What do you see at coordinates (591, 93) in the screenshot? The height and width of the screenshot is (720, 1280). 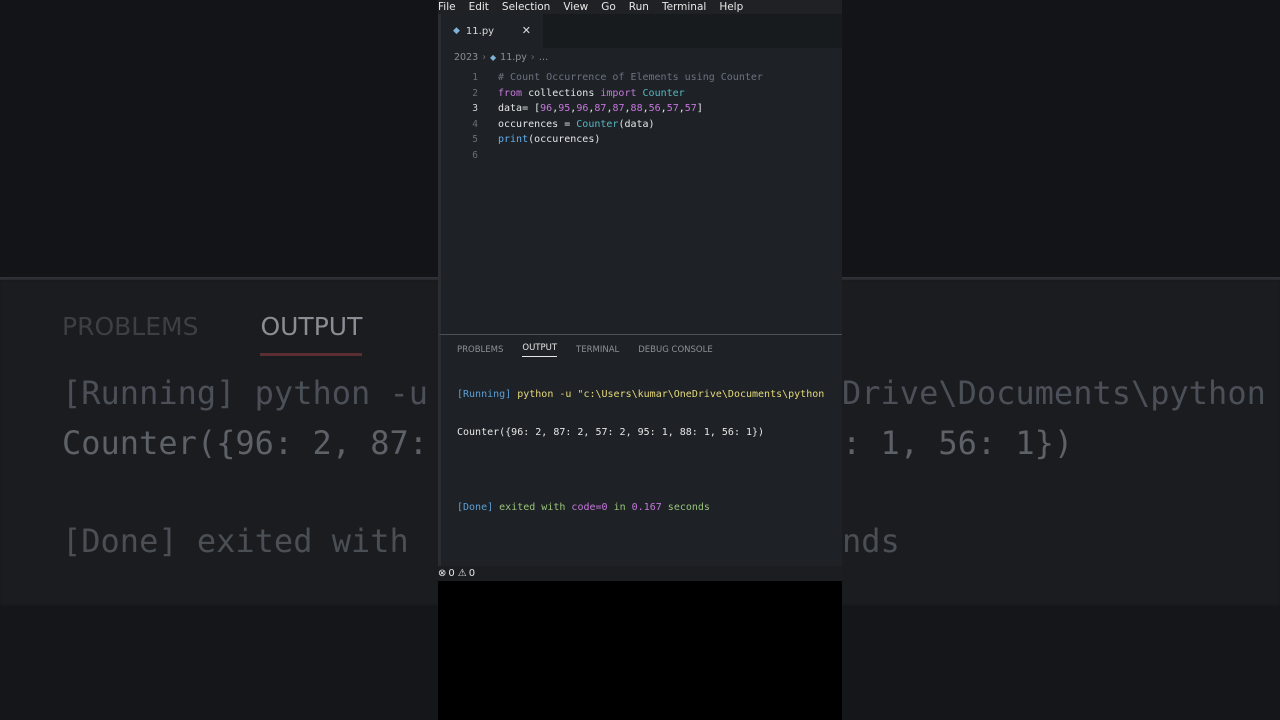 I see `code-text: from collections import Counter` at bounding box center [591, 93].